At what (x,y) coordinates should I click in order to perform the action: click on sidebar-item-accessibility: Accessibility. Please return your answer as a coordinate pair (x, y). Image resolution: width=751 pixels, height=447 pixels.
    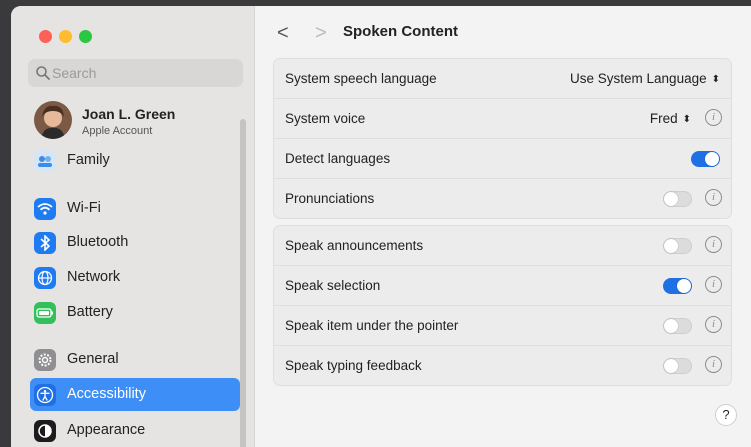
    Looking at the image, I should click on (135, 394).